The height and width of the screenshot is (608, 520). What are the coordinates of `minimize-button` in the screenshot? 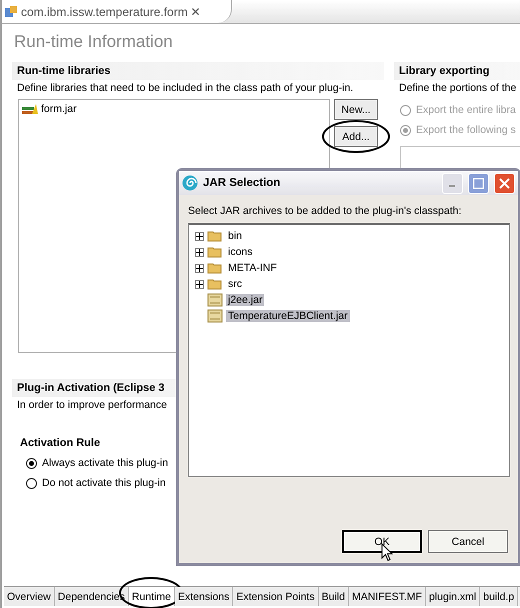 It's located at (452, 183).